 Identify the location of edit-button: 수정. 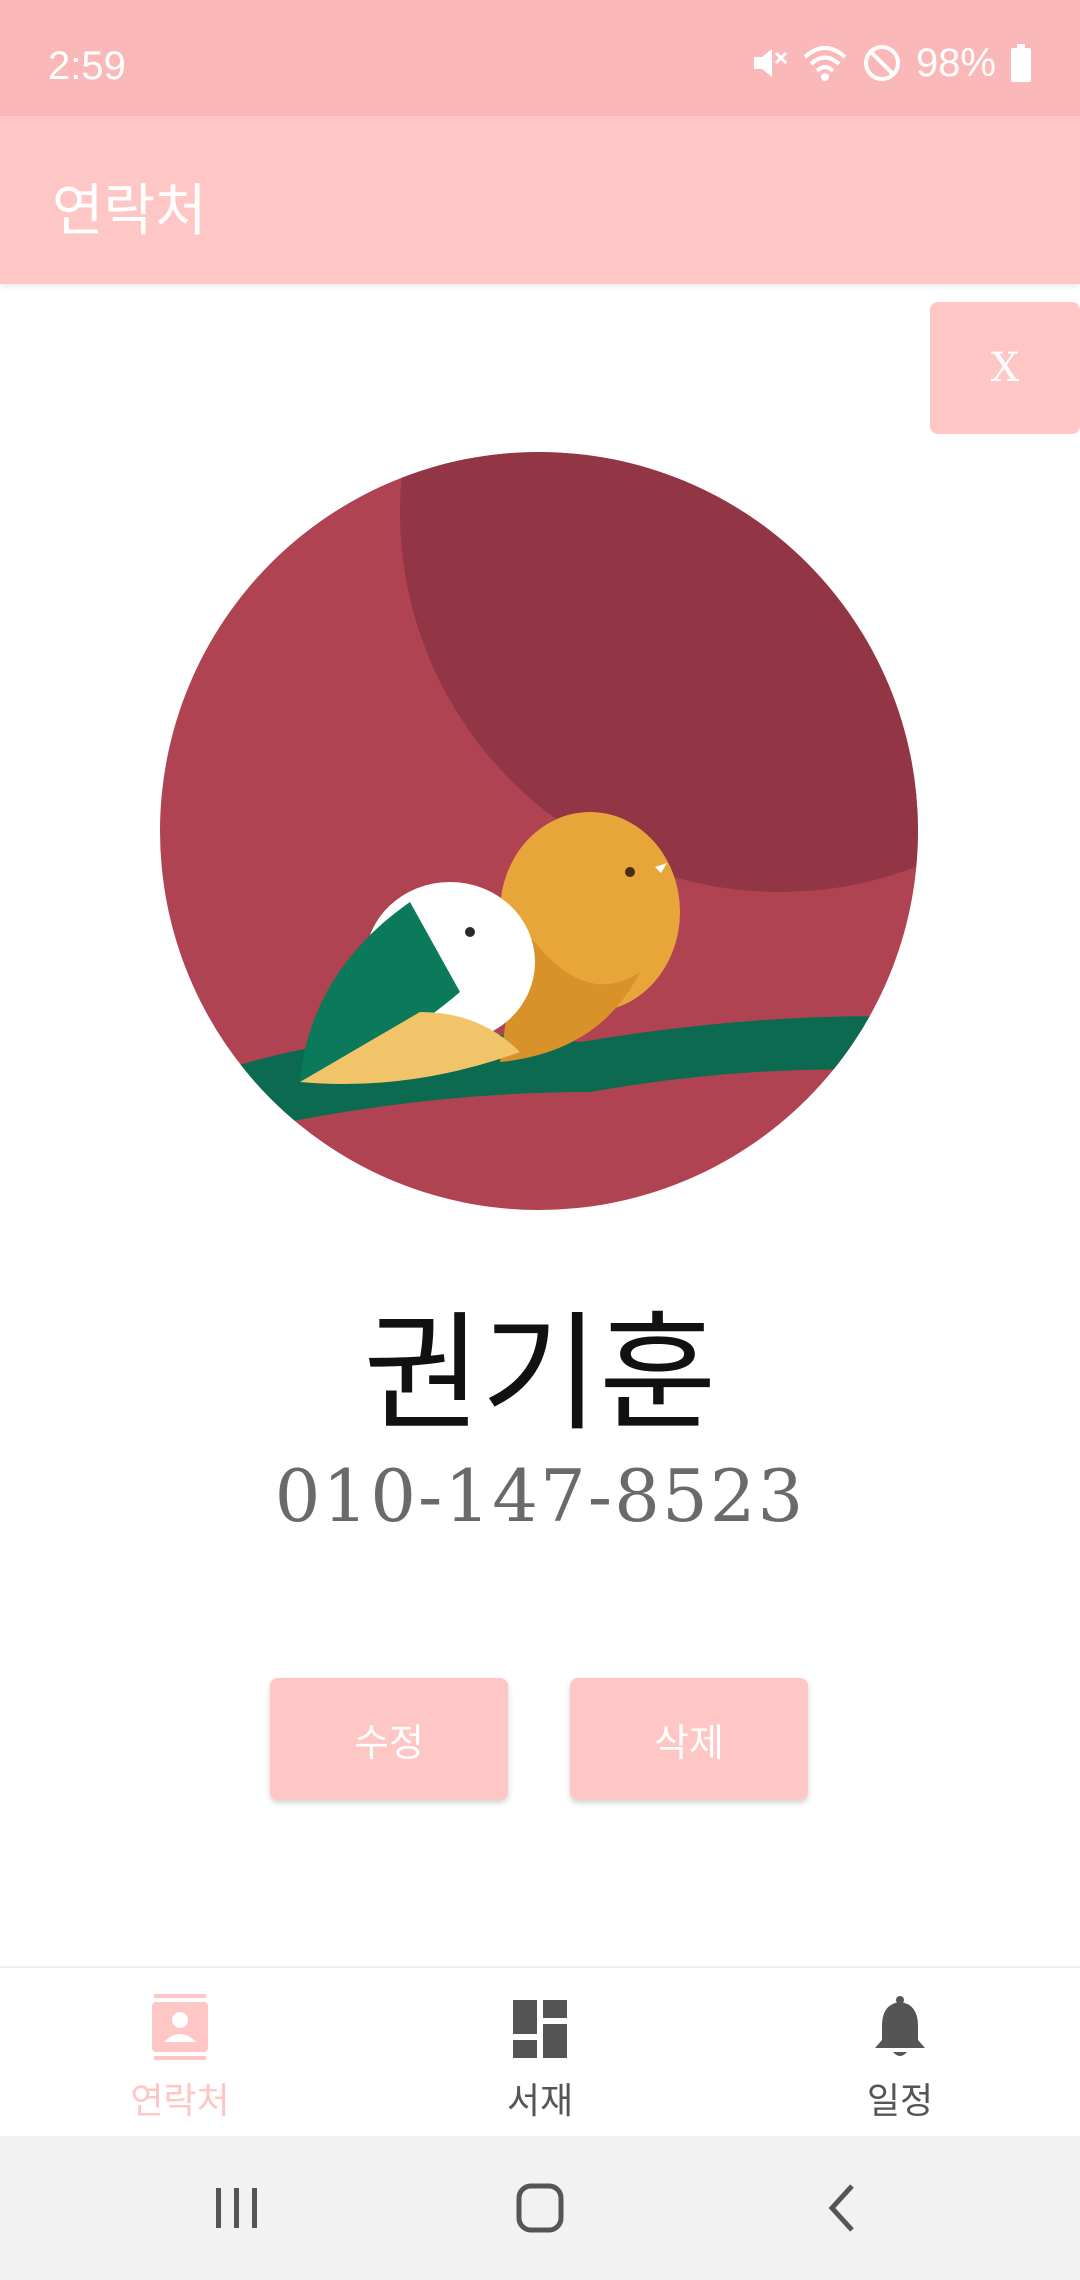
(389, 1739).